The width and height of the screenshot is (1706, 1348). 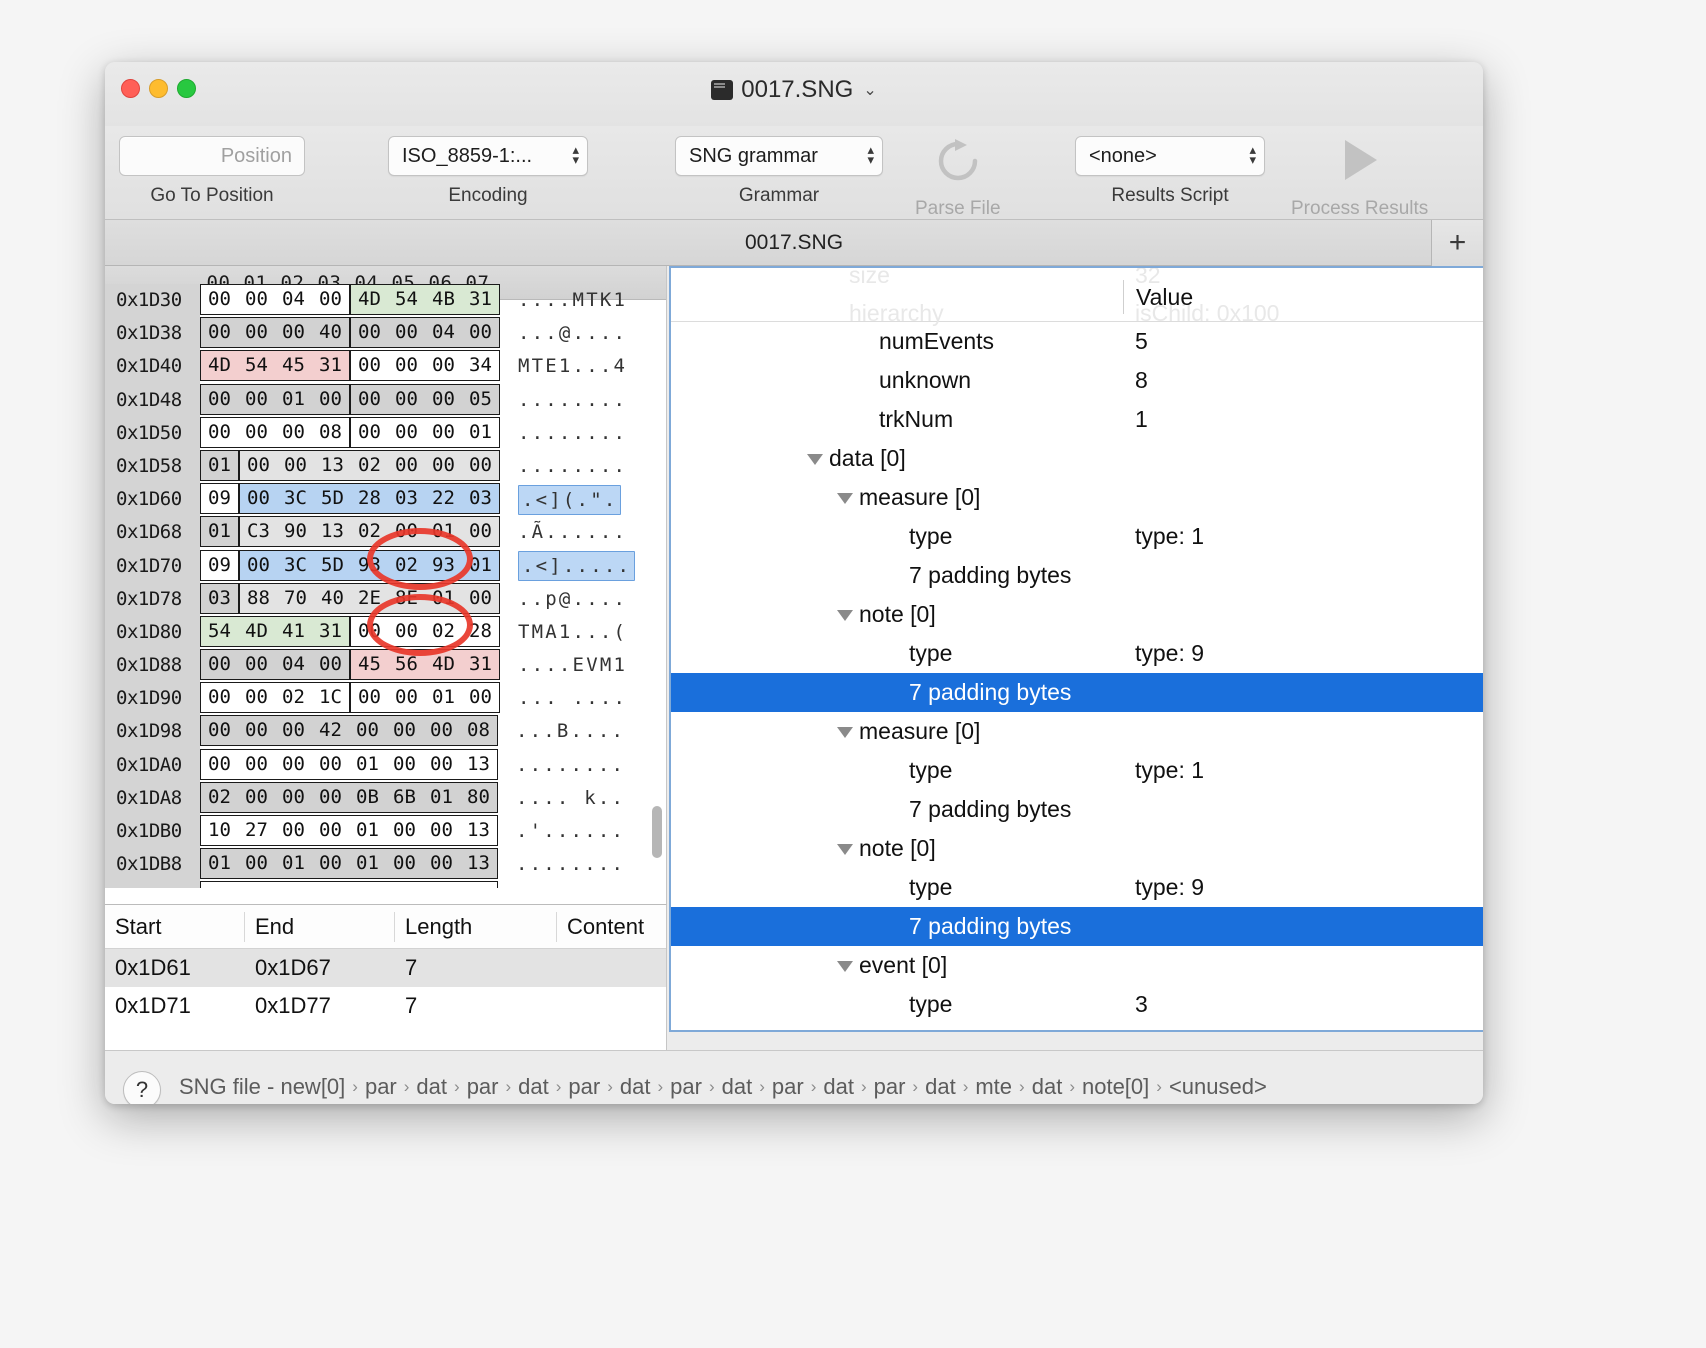 I want to click on hex-byte: 54, so click(x=256, y=365).